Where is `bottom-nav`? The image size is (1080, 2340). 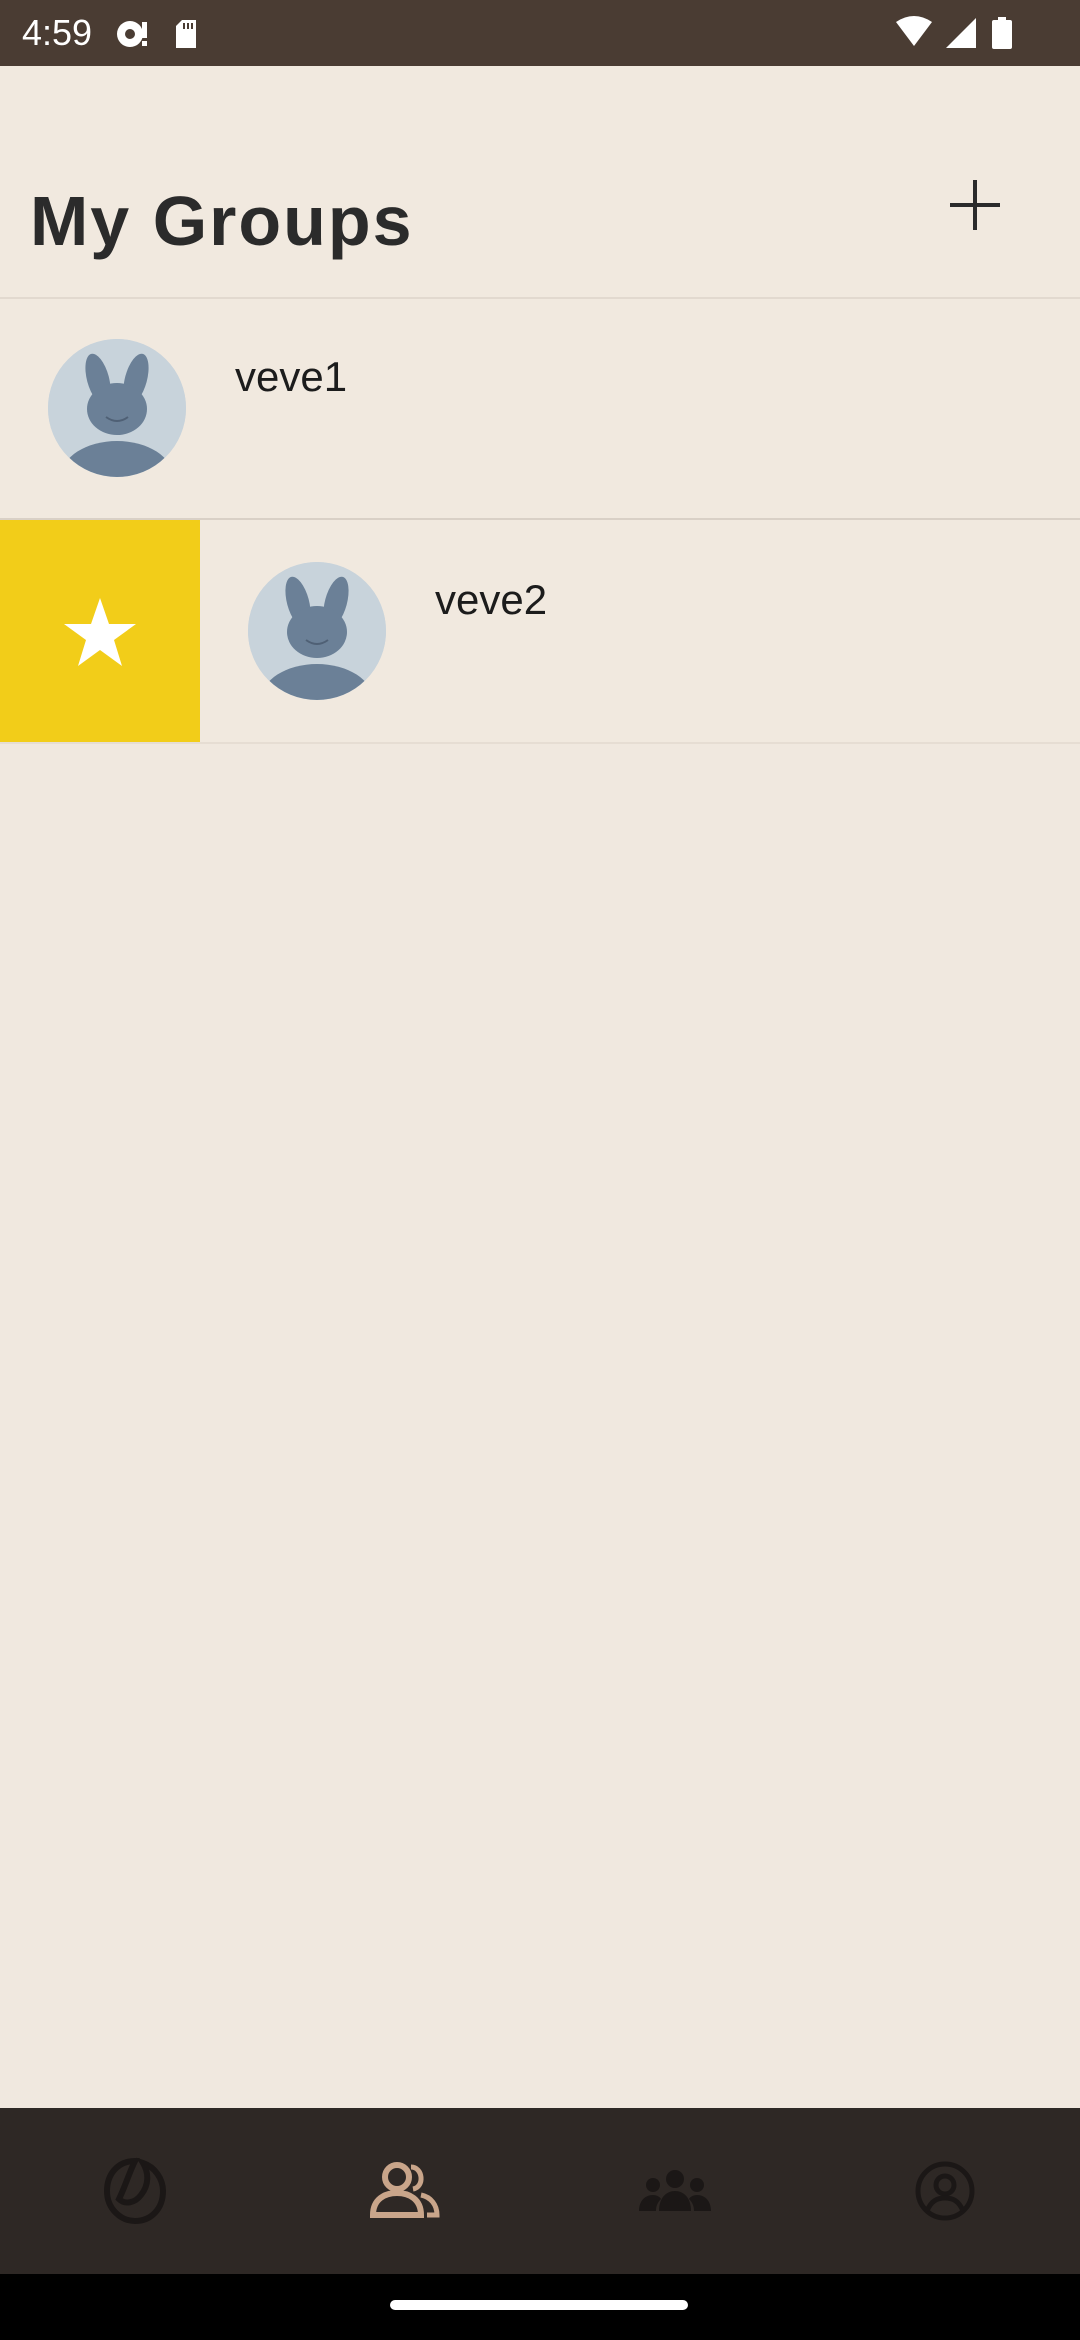 bottom-nav is located at coordinates (540, 2191).